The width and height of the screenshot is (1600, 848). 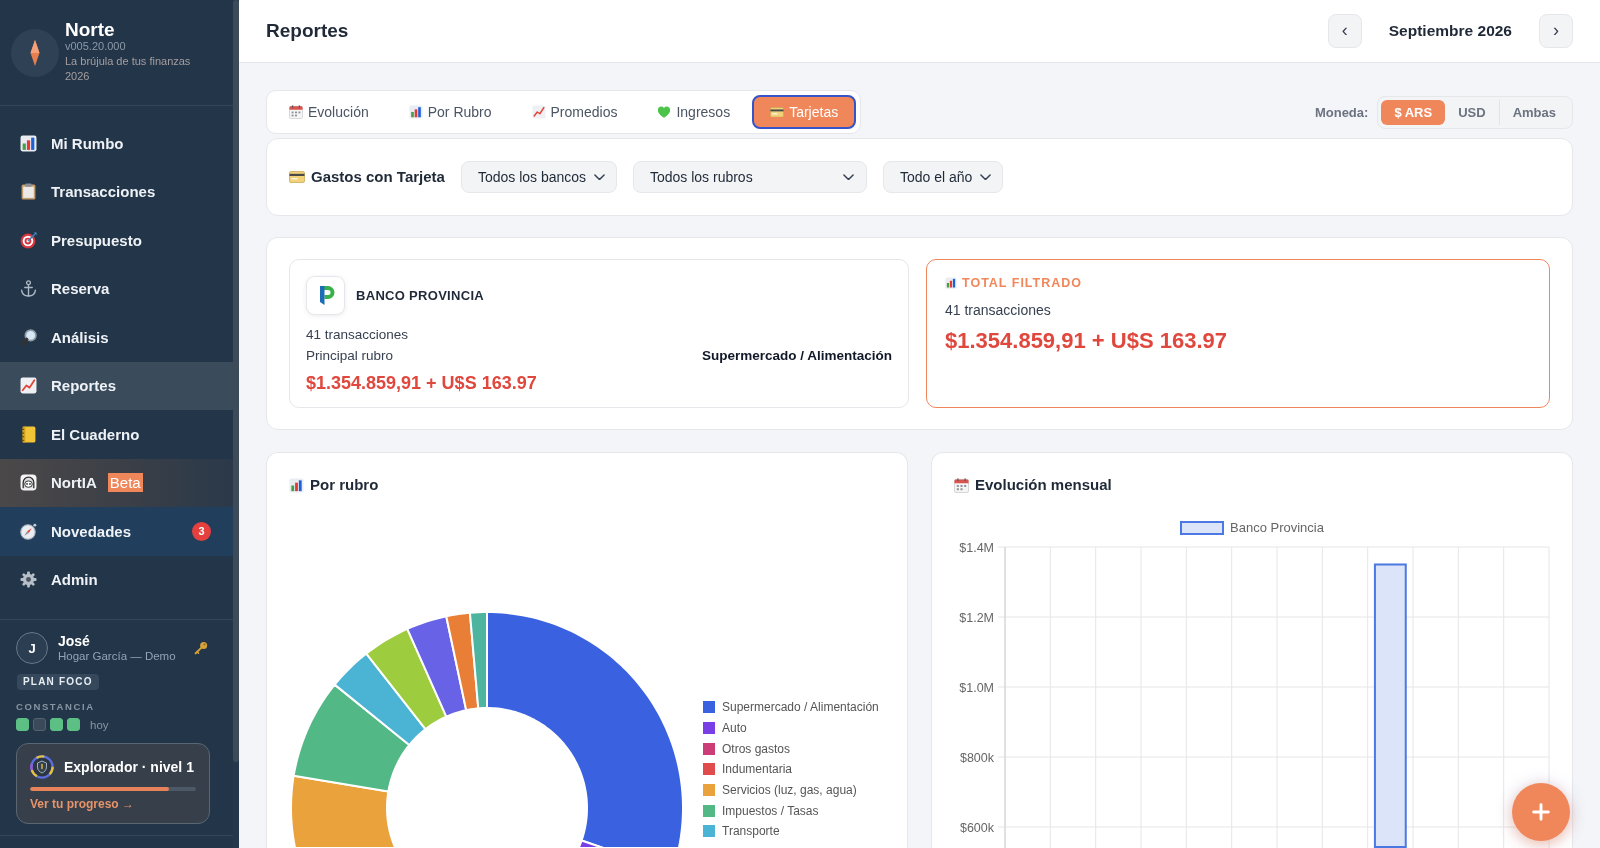 What do you see at coordinates (694, 112) in the screenshot?
I see `report-tab: Ingresos` at bounding box center [694, 112].